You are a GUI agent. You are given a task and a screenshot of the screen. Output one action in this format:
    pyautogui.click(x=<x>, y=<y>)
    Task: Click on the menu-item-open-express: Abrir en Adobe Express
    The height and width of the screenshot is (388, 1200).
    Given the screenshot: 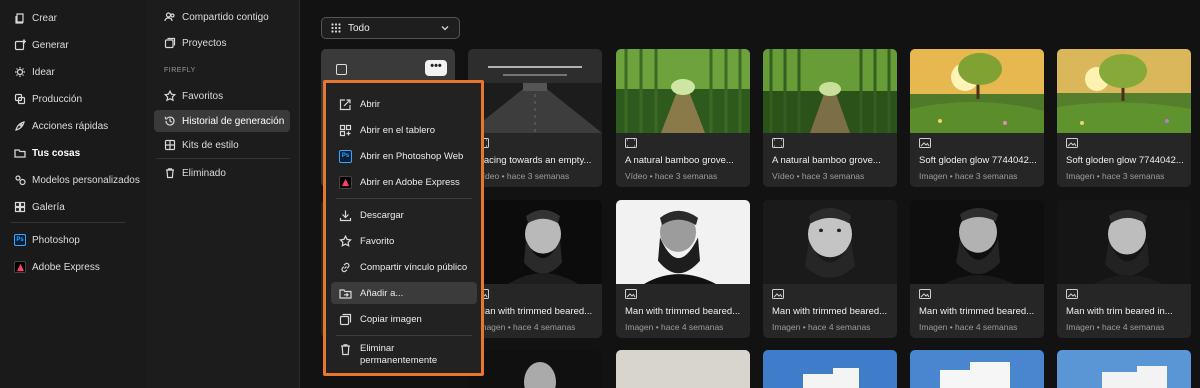 What is the action you would take?
    pyautogui.click(x=404, y=182)
    